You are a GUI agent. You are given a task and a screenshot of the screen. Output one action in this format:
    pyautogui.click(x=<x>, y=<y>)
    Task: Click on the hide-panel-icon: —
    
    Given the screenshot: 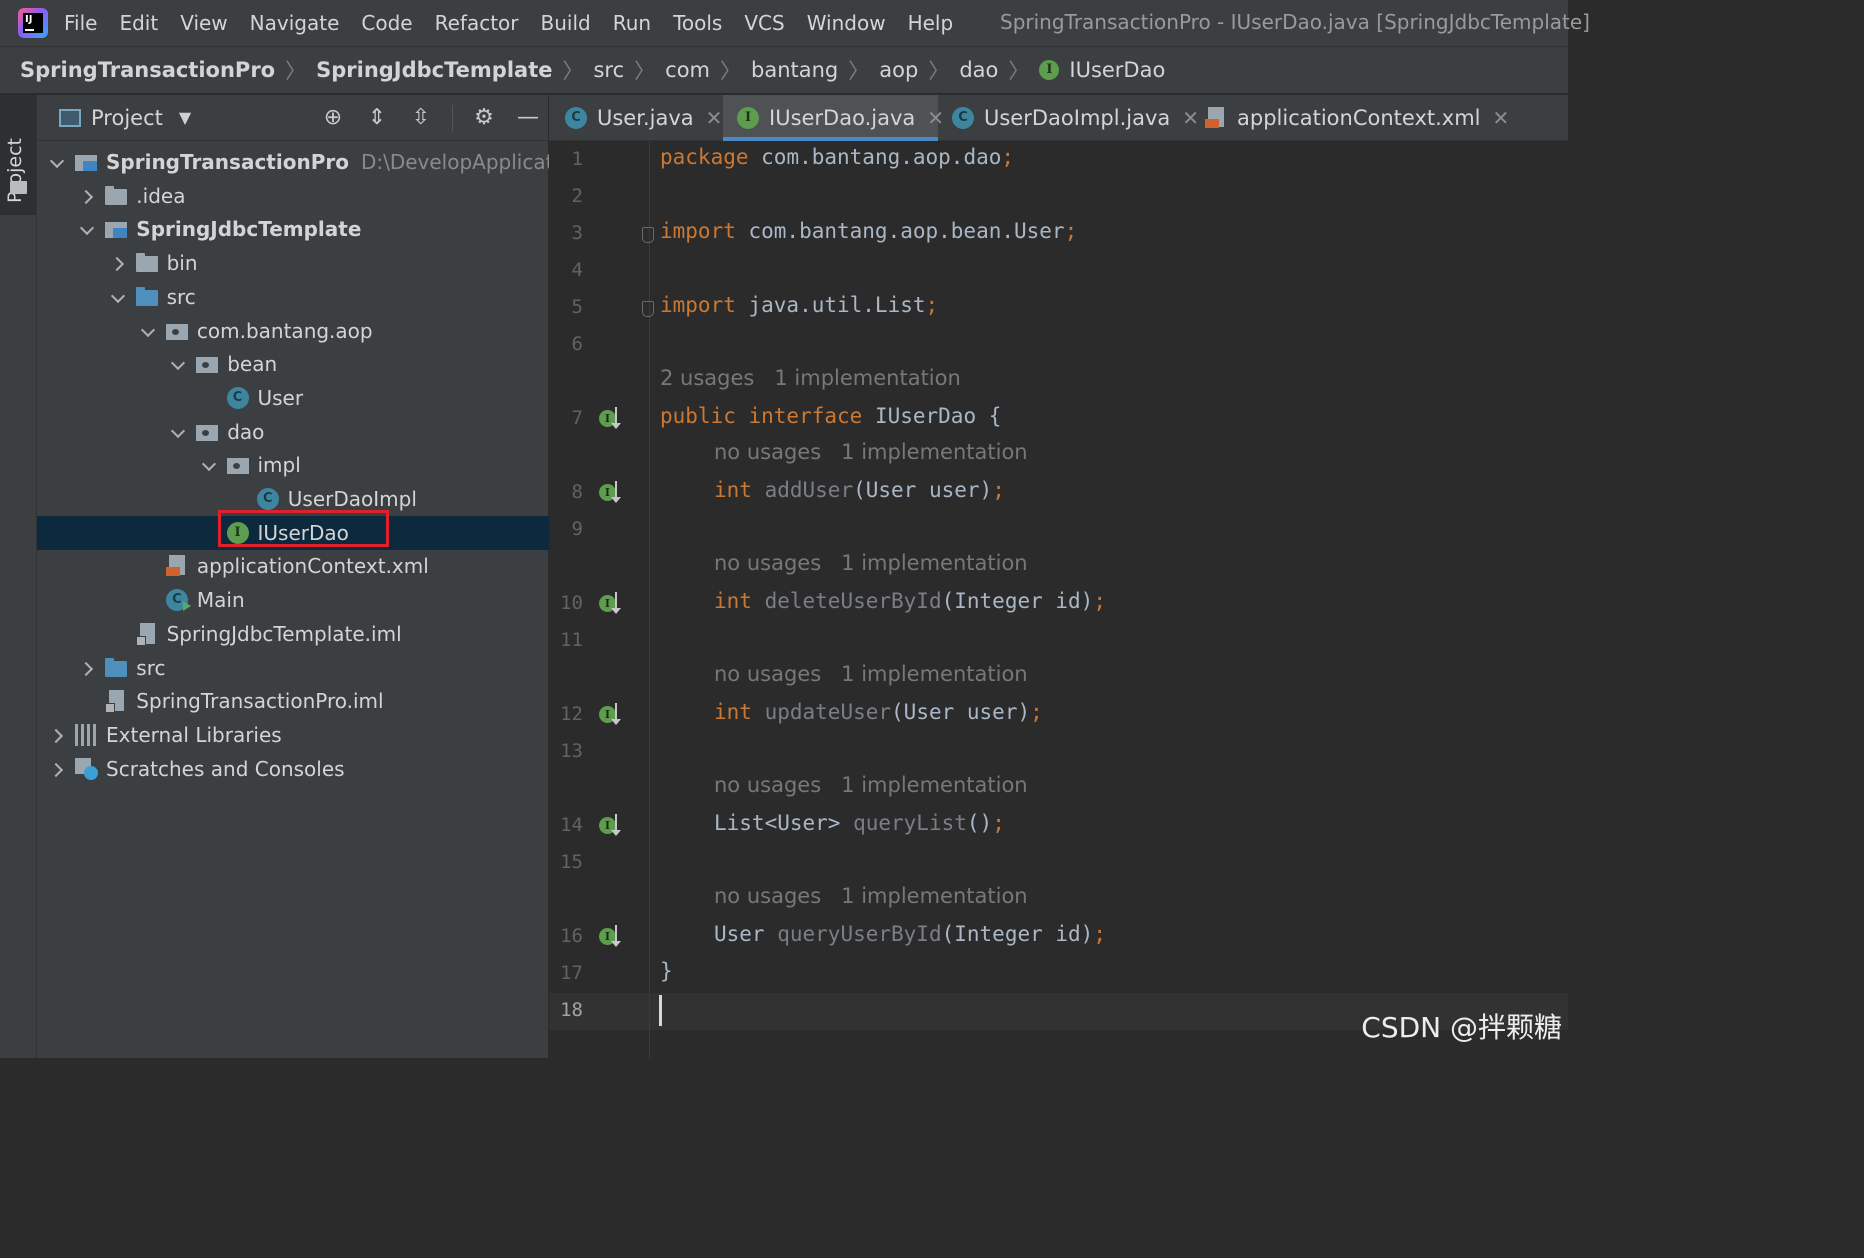 What is the action you would take?
    pyautogui.click(x=528, y=118)
    